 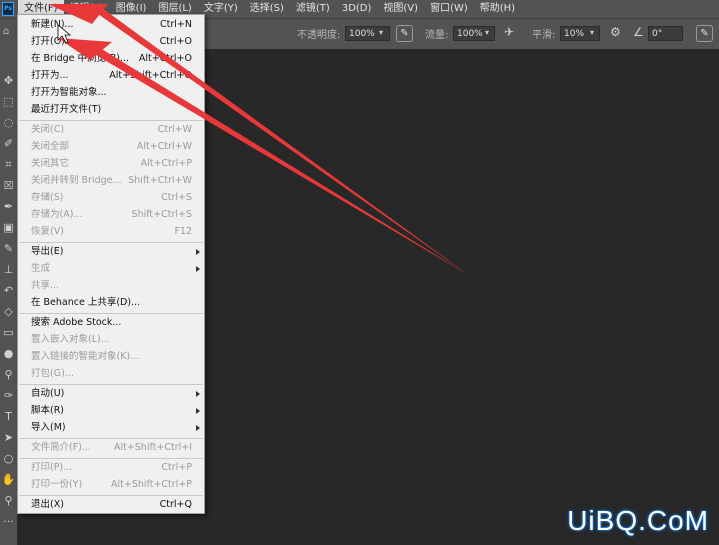 What do you see at coordinates (8, 248) in the screenshot?
I see `brush-tool-icon: ✎` at bounding box center [8, 248].